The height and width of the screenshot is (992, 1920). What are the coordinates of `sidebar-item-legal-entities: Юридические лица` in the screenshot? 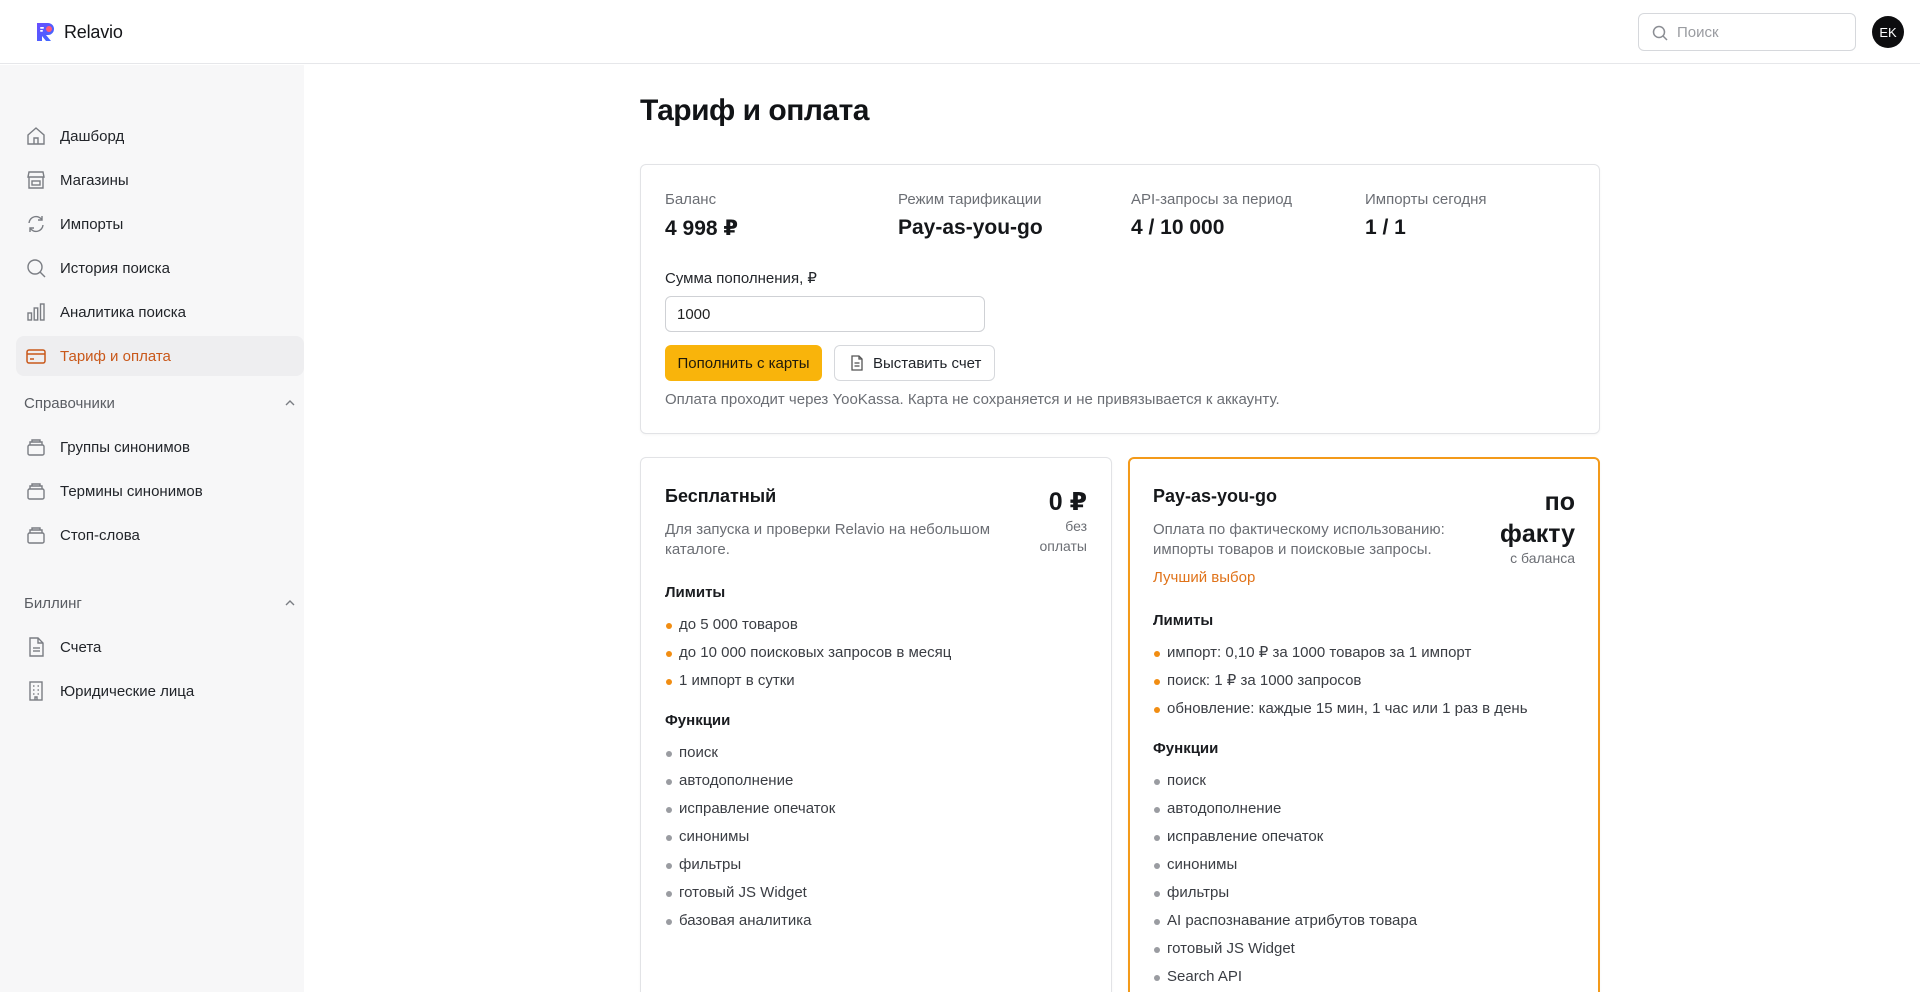 It's located at (160, 691).